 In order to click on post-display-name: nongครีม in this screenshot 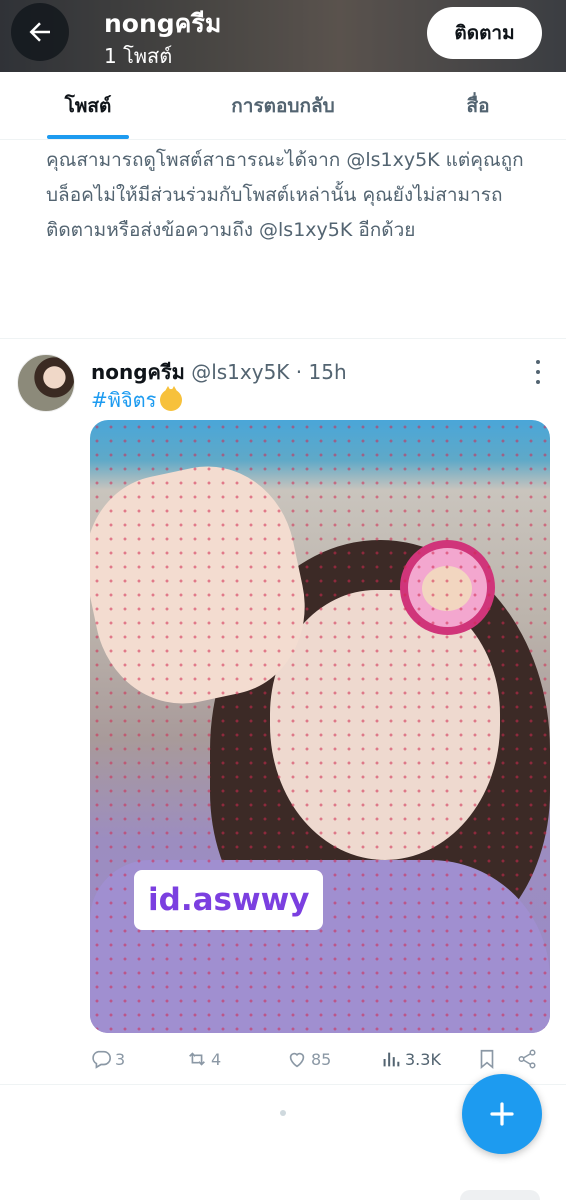, I will do `click(138, 372)`.